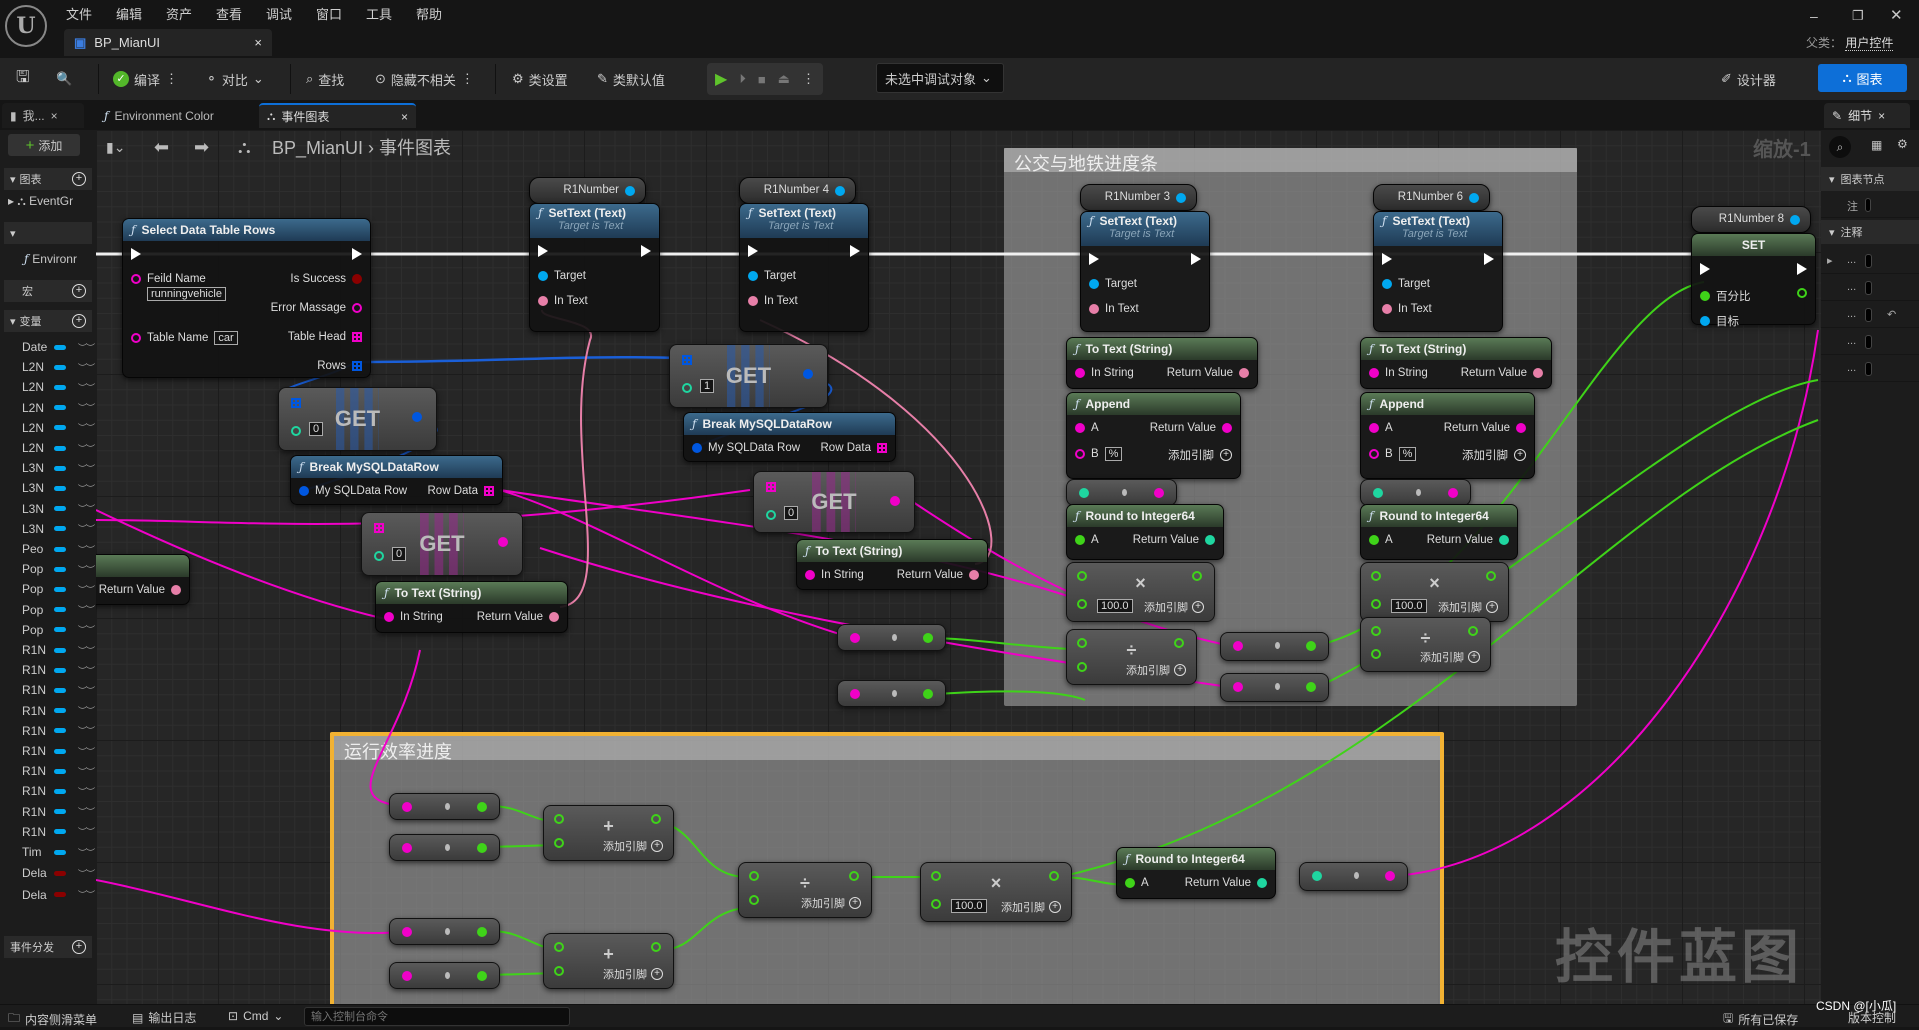 Image resolution: width=1919 pixels, height=1030 pixels. What do you see at coordinates (784, 79) in the screenshot?
I see `eject-icon: ⏏` at bounding box center [784, 79].